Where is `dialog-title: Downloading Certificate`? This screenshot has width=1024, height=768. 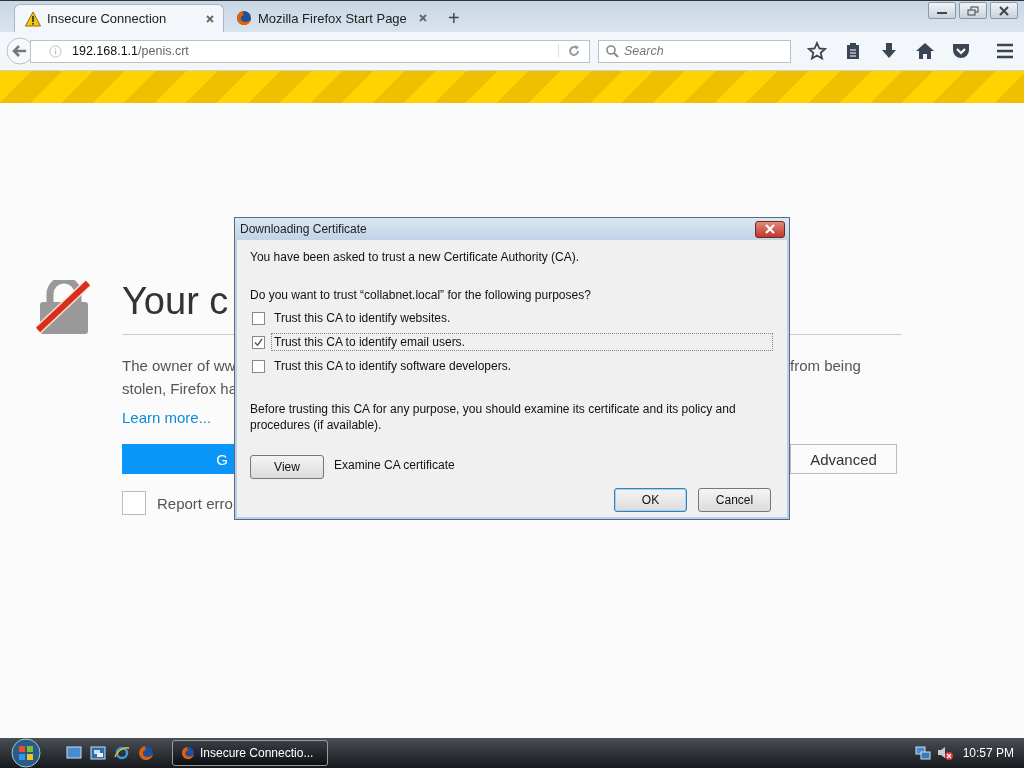 dialog-title: Downloading Certificate is located at coordinates (303, 229).